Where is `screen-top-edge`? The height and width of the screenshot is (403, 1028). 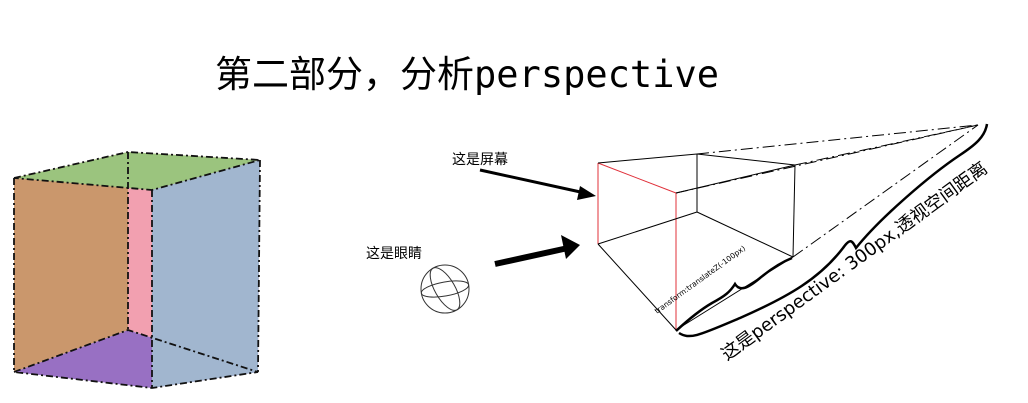 screen-top-edge is located at coordinates (637, 178).